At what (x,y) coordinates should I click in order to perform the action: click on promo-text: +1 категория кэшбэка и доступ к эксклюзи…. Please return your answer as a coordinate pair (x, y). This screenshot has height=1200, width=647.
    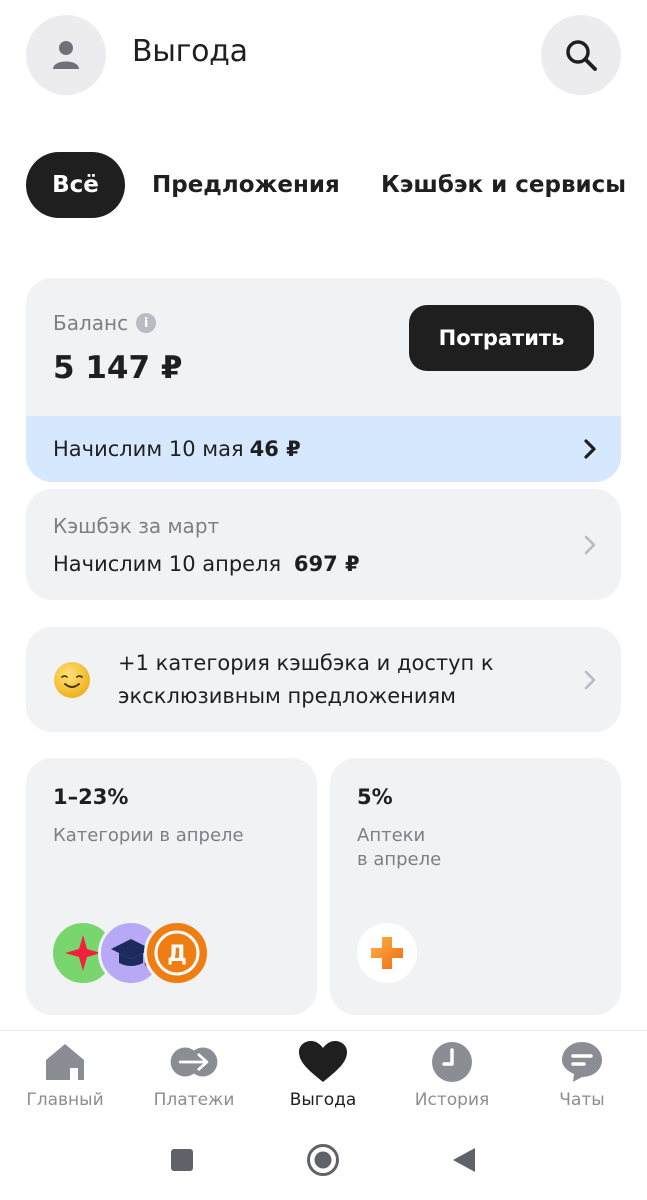
    Looking at the image, I should click on (306, 679).